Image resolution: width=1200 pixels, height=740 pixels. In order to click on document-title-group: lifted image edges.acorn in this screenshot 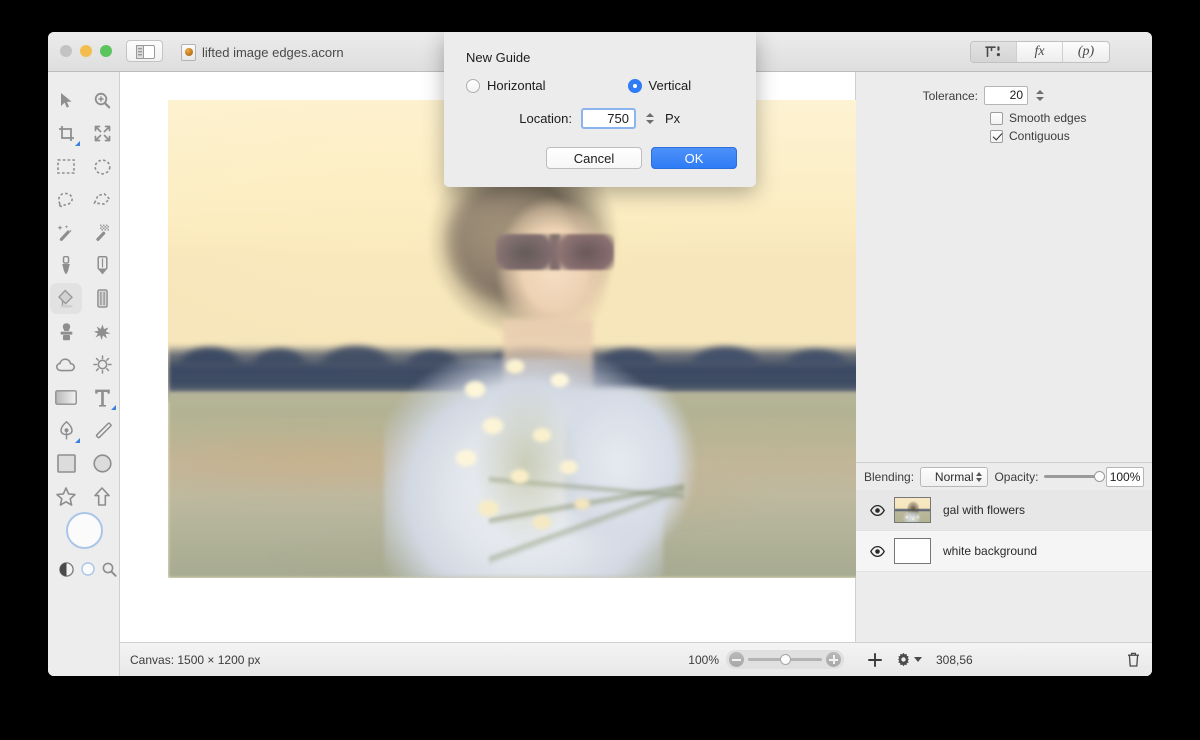, I will do `click(262, 52)`.